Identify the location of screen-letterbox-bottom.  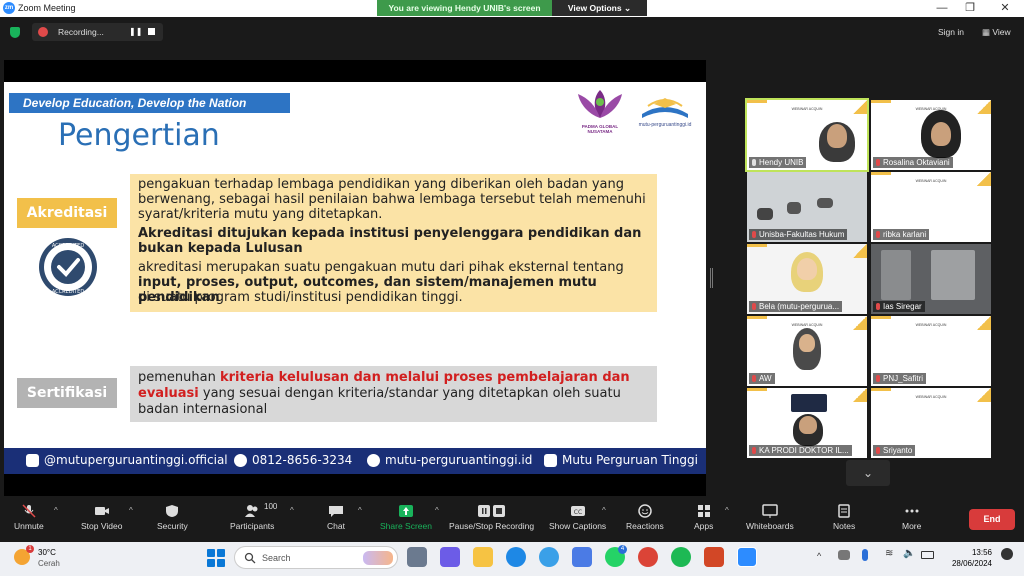
(355, 485).